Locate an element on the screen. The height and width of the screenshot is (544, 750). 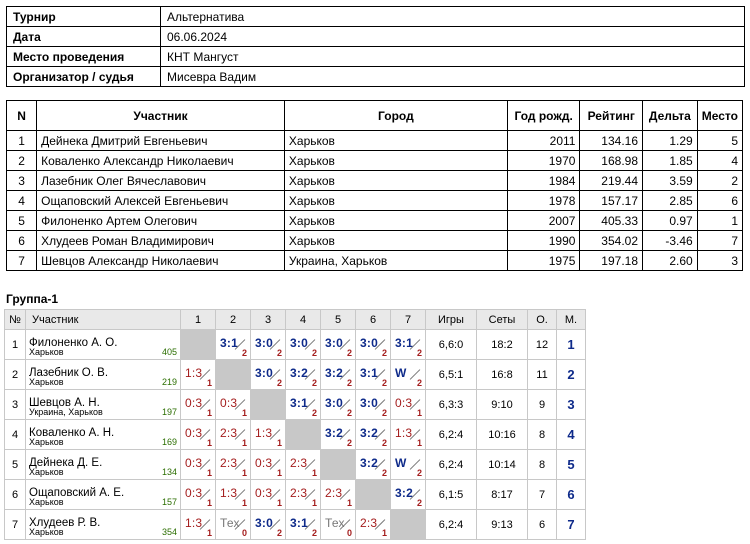
participant-rating: 354.02 is located at coordinates (611, 240).